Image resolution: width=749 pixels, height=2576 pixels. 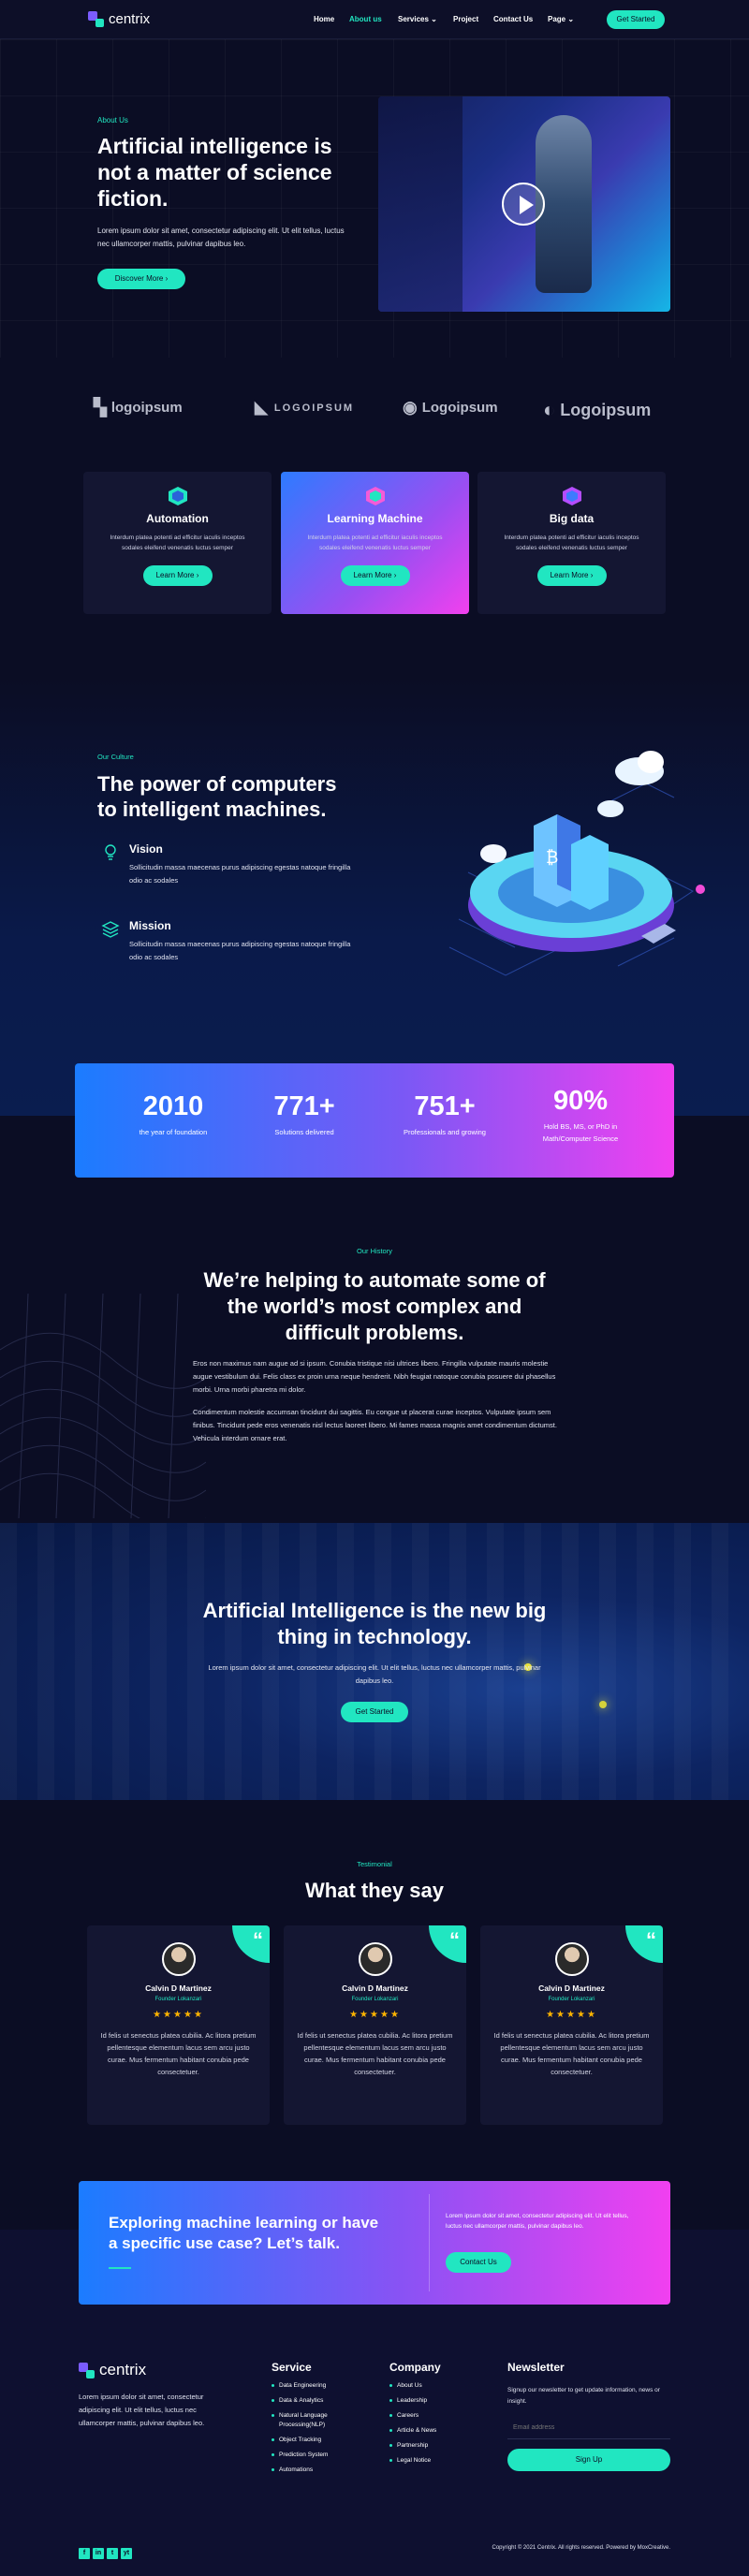 I want to click on get-started-button: Get Started, so click(x=374, y=1712).